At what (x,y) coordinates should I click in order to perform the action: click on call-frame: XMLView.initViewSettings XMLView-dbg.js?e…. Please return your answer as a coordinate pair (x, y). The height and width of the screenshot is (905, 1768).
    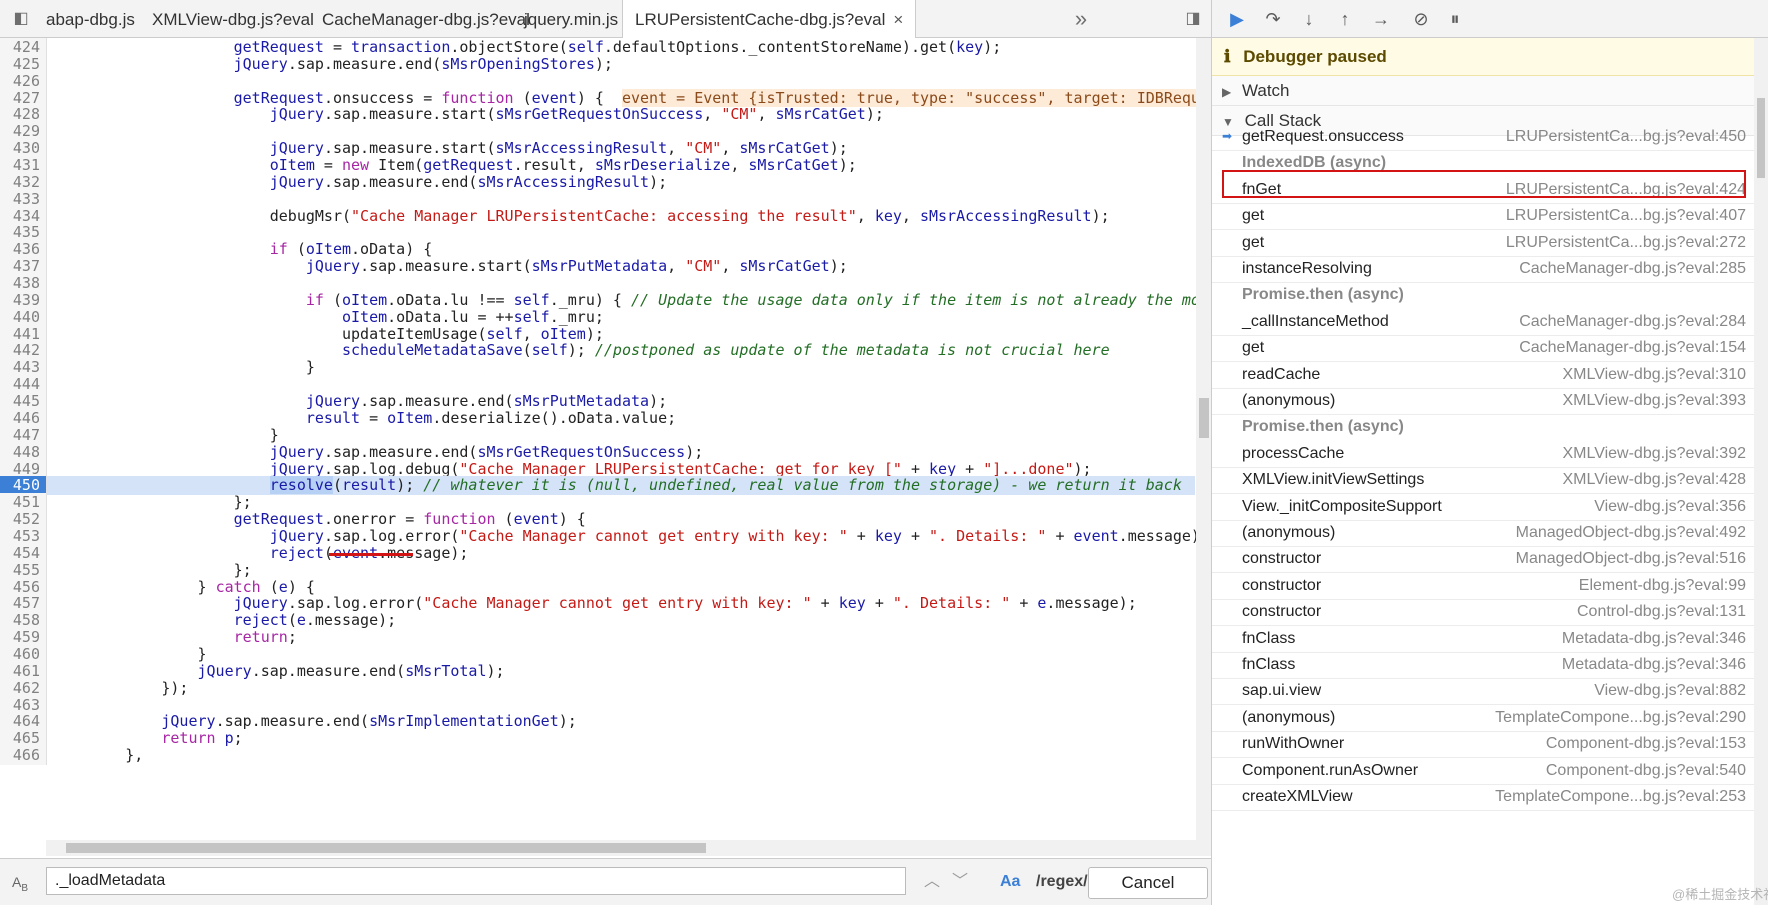
    Looking at the image, I should click on (1483, 479).